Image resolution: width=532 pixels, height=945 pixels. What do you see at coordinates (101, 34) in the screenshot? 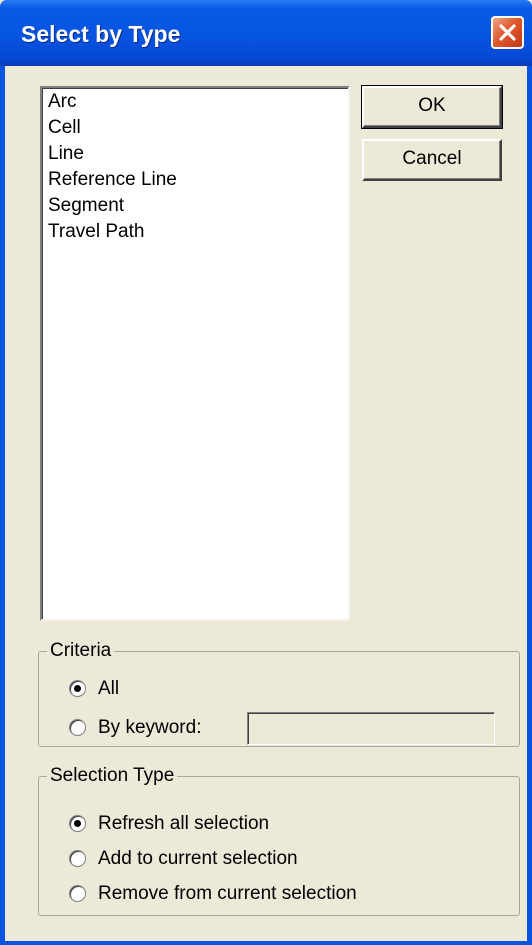
I see `window-title: Select by Type` at bounding box center [101, 34].